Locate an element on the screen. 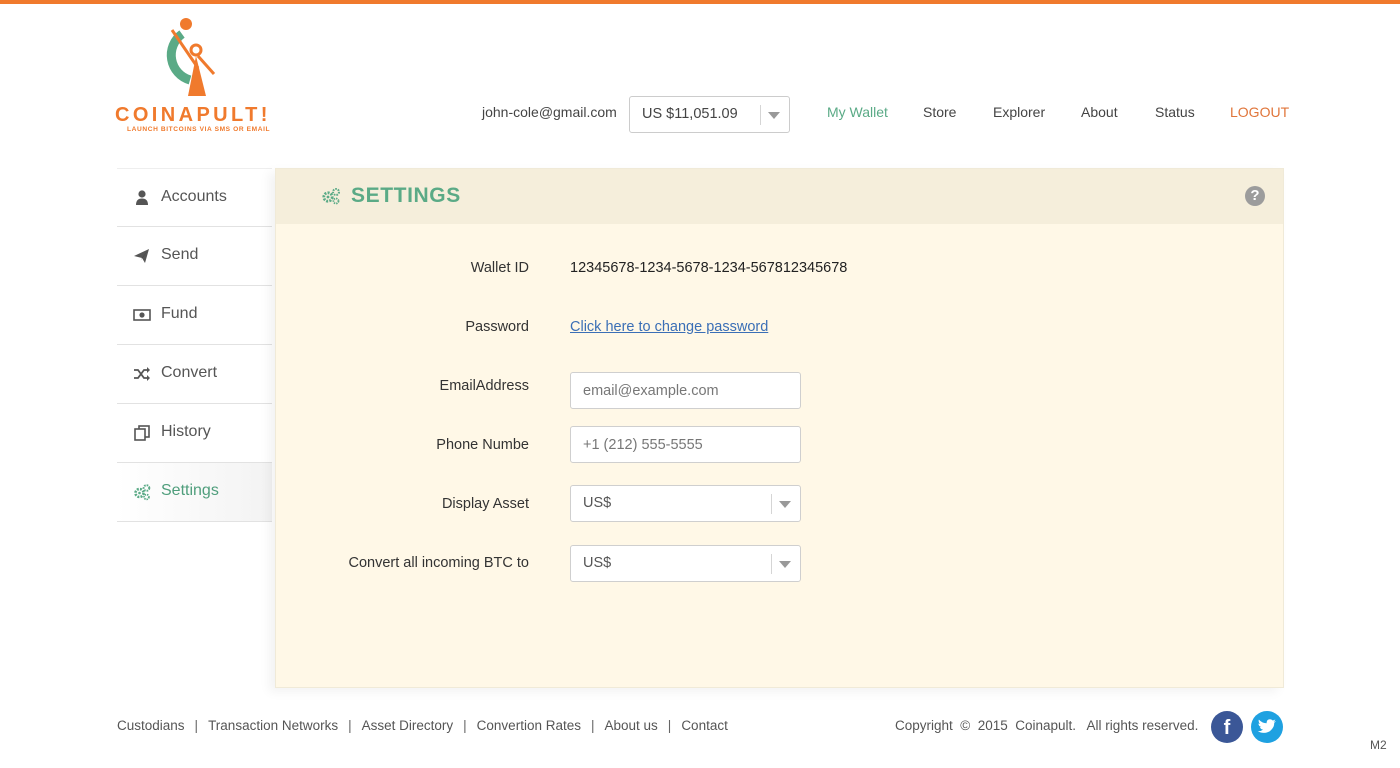 The width and height of the screenshot is (1400, 768). nav-status: Status is located at coordinates (1175, 112).